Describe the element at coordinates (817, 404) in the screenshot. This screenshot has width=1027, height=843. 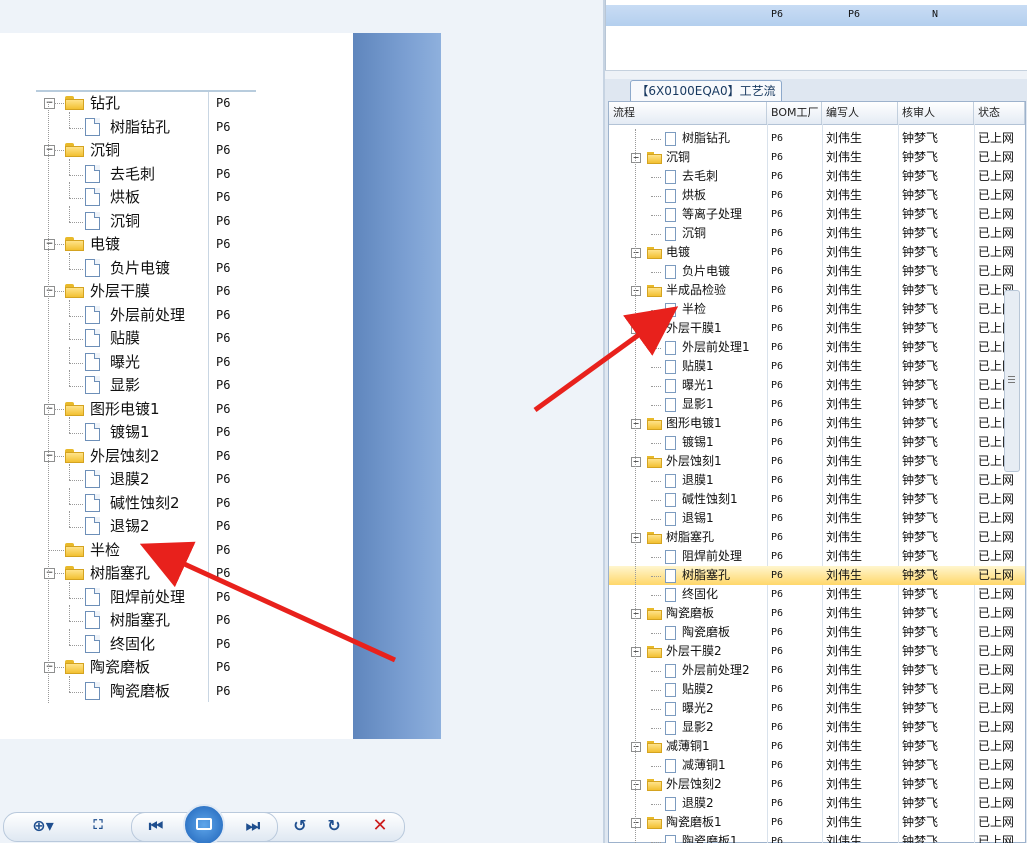
I see `grid-row: 显影1 P6 刘伟生 钟梦飞 已上网` at that location.